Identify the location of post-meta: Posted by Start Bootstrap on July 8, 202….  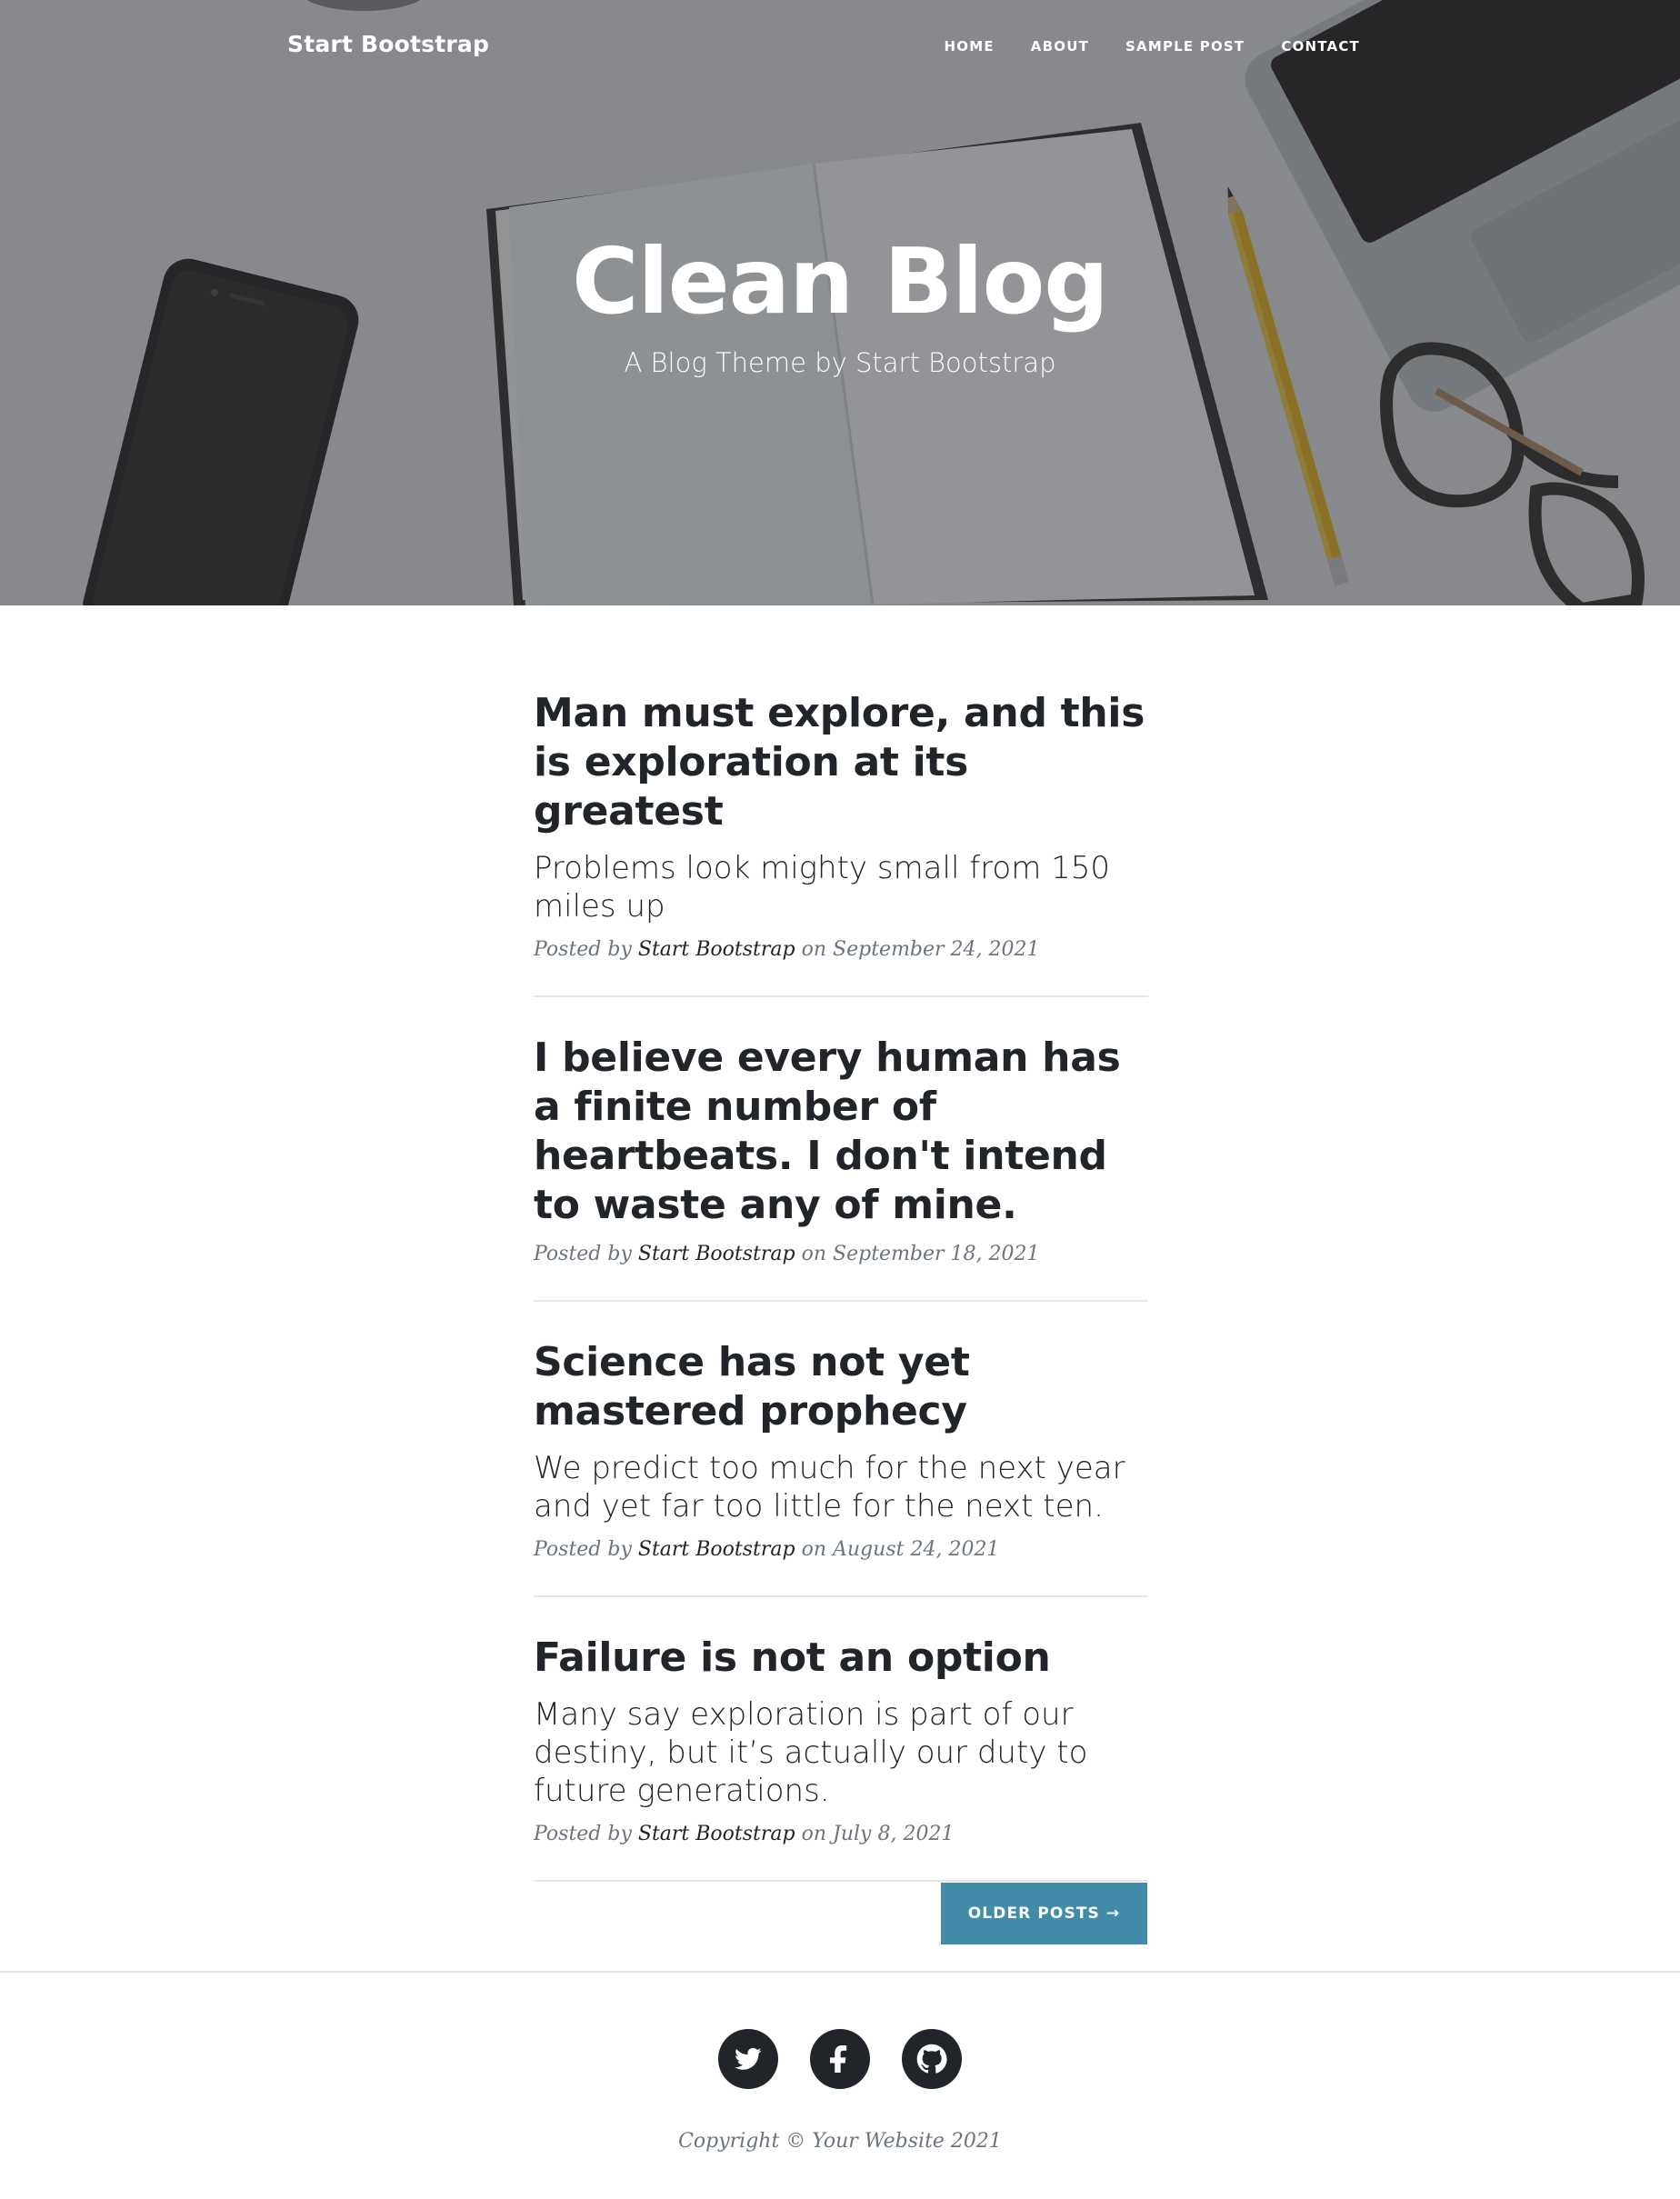
(841, 1834).